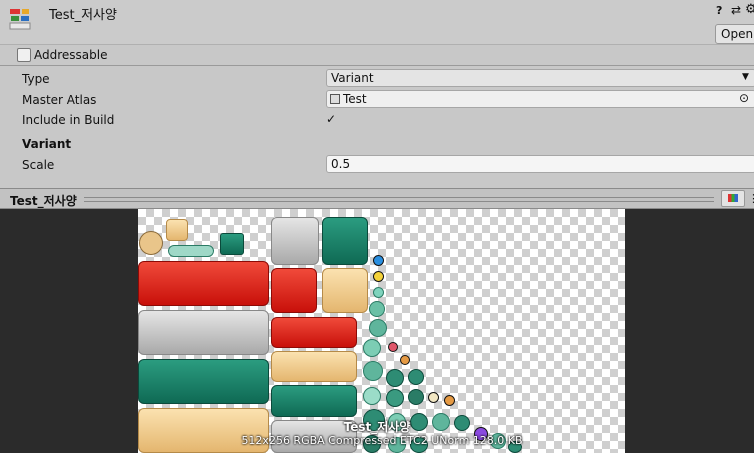 The height and width of the screenshot is (453, 754). What do you see at coordinates (83, 15) in the screenshot?
I see `asset-title: Test_저사양` at bounding box center [83, 15].